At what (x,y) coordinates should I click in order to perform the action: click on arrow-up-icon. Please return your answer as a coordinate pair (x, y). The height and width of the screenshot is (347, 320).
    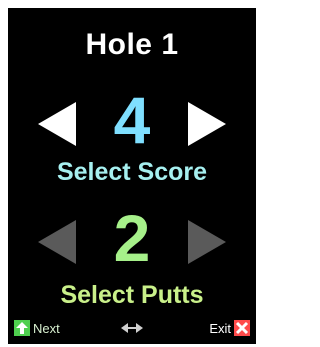
    Looking at the image, I should click on (22, 328).